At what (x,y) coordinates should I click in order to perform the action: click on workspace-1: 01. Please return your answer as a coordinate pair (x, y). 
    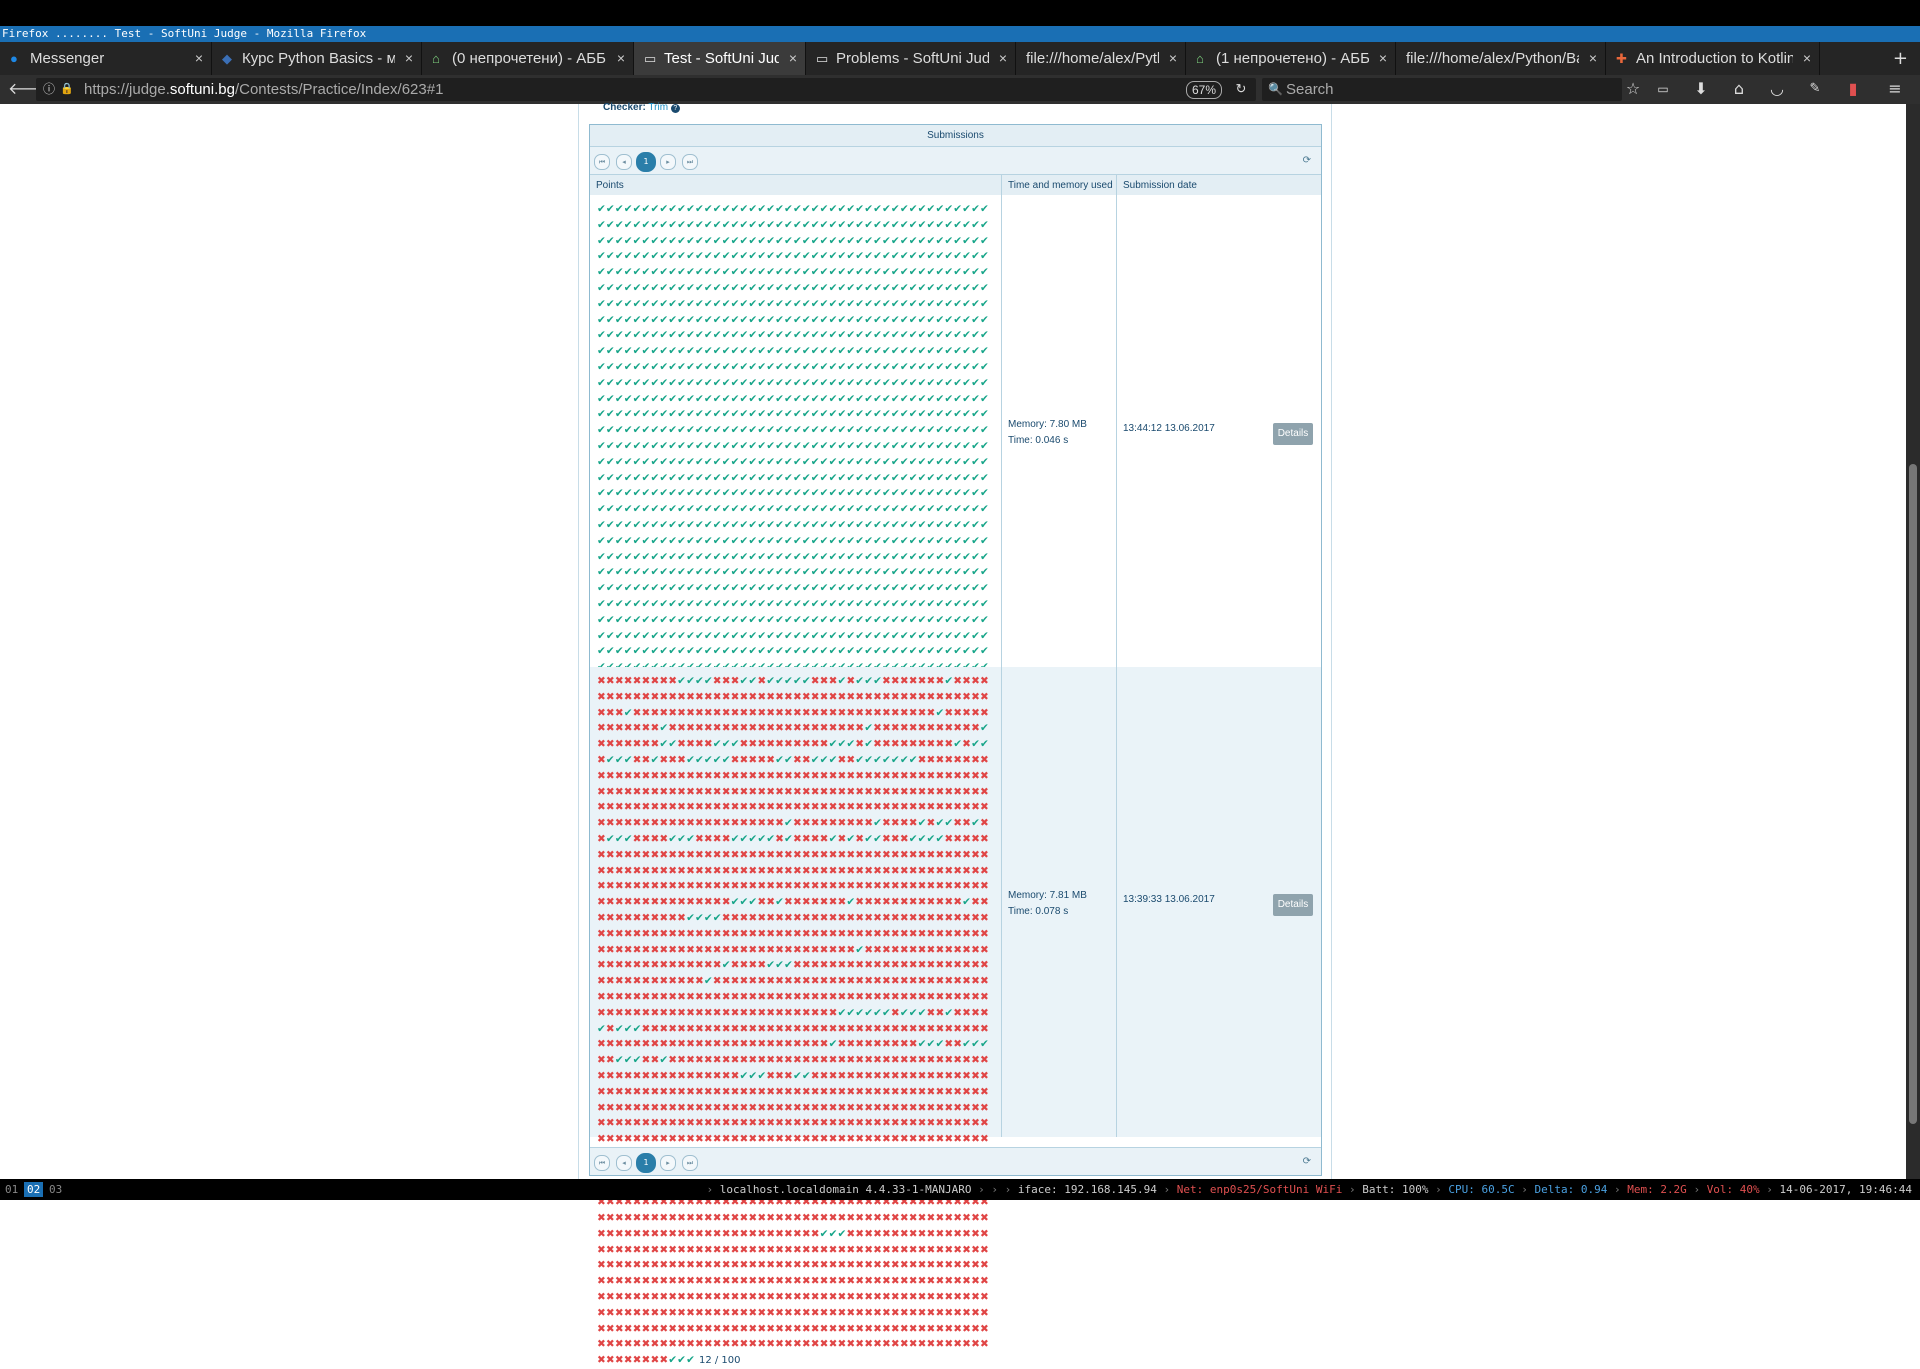
    Looking at the image, I should click on (11, 1189).